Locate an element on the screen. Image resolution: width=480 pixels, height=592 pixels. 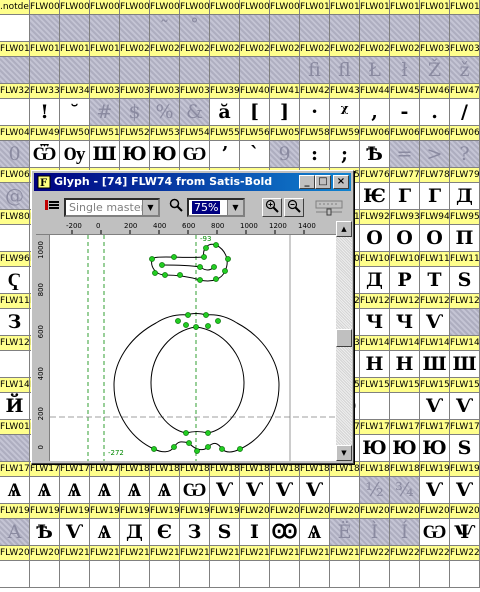
glyph-cell: FLW028Ł is located at coordinates (375, 63).